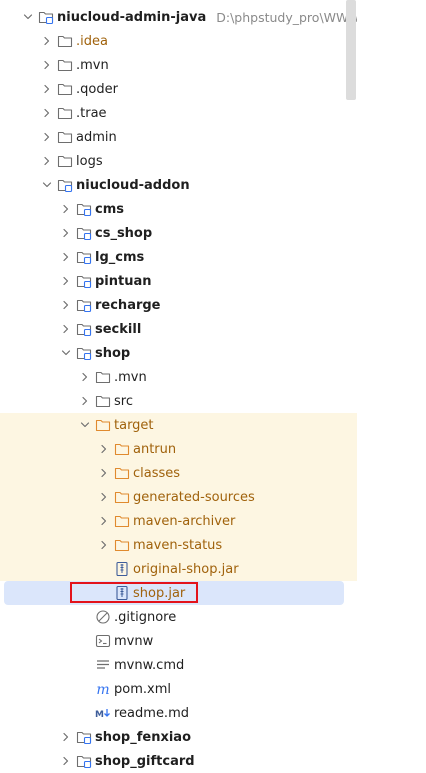 Image resolution: width=426 pixels, height=773 pixels. What do you see at coordinates (178, 617) in the screenshot?
I see `tree-node-gitignore: .gitignore` at bounding box center [178, 617].